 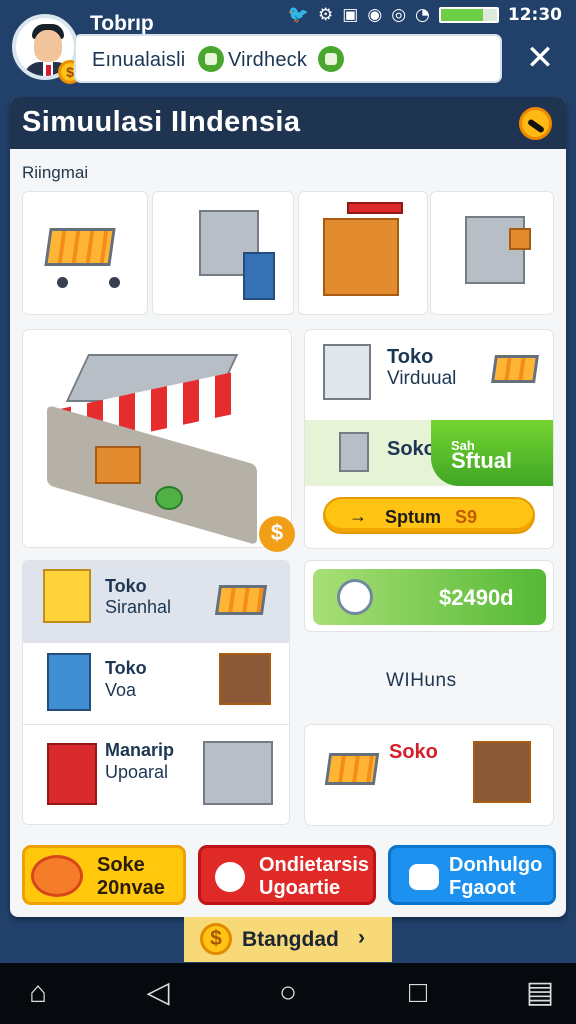 I want to click on store-list: Toko Siranhal Toko Voa Manarip Upoaral, so click(x=156, y=692).